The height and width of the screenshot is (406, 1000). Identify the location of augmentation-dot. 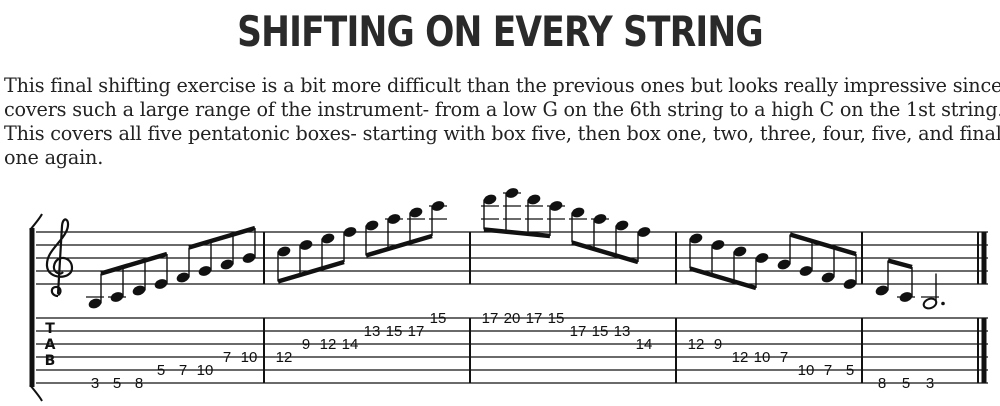
(943, 303).